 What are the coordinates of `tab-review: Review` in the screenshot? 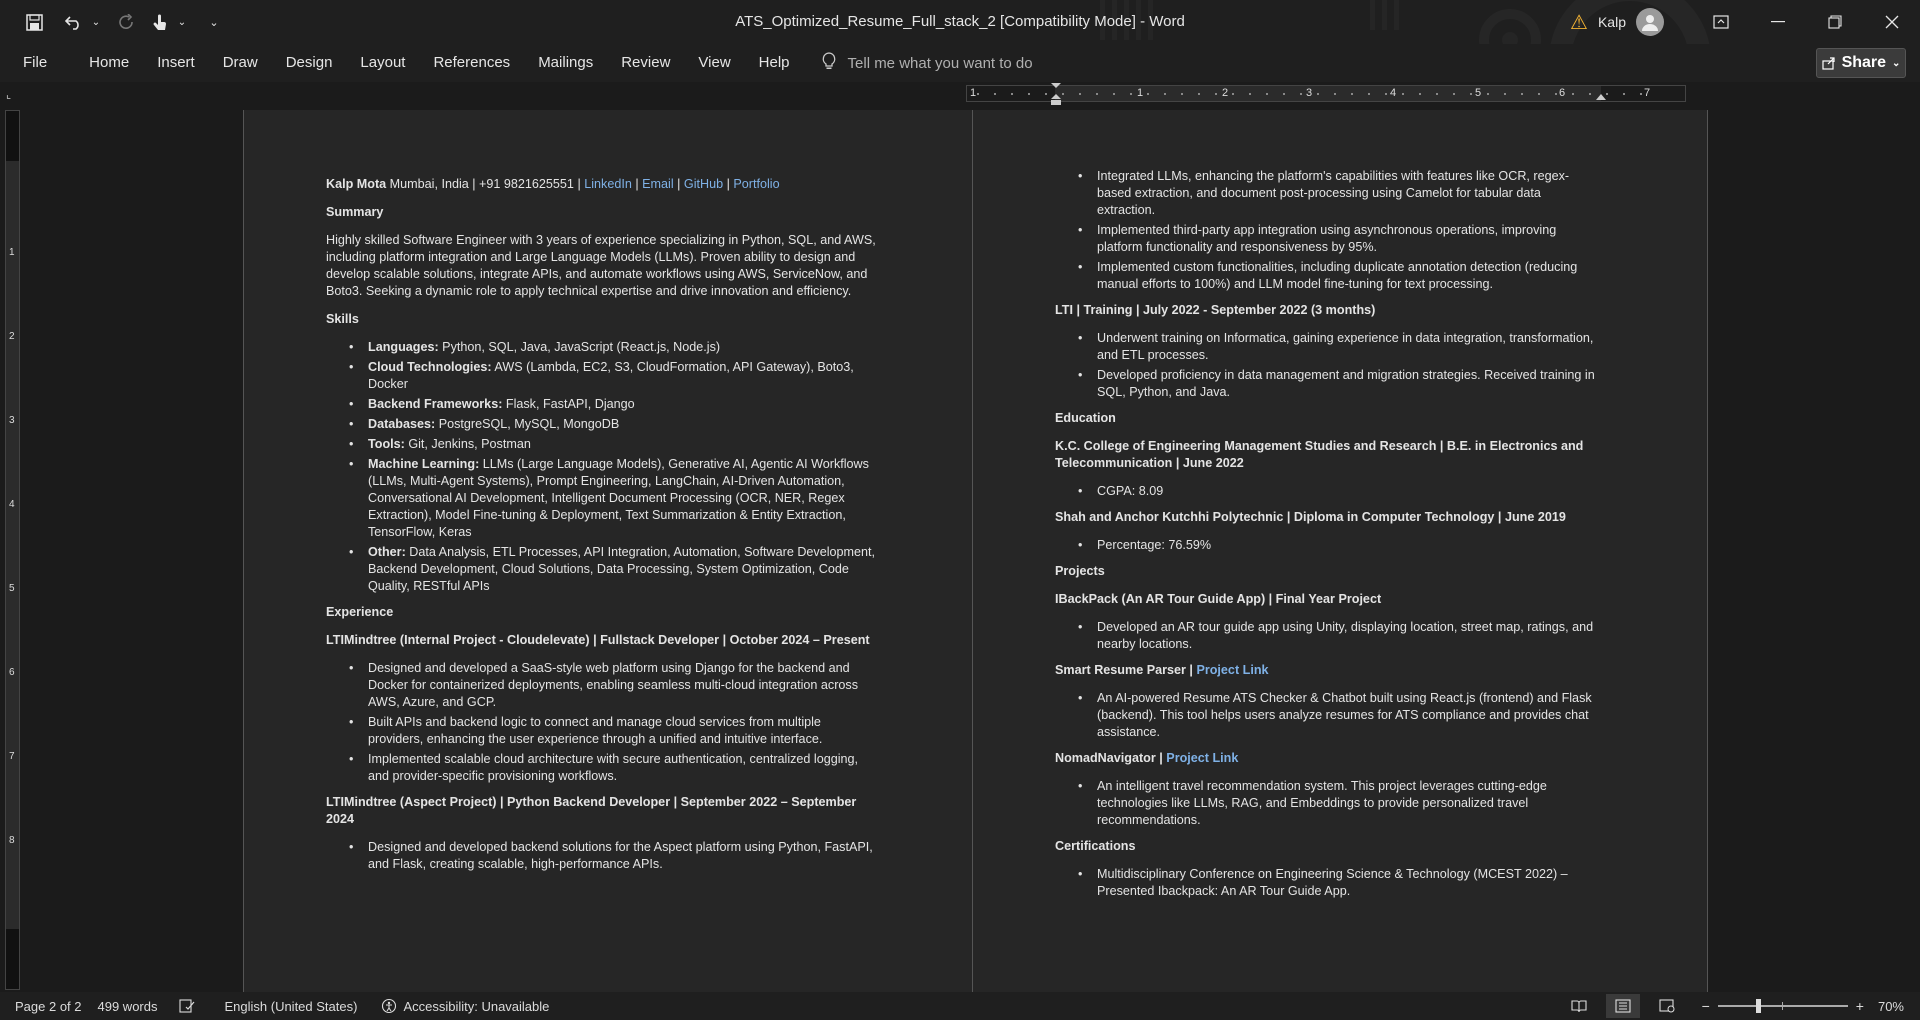 It's located at (645, 63).